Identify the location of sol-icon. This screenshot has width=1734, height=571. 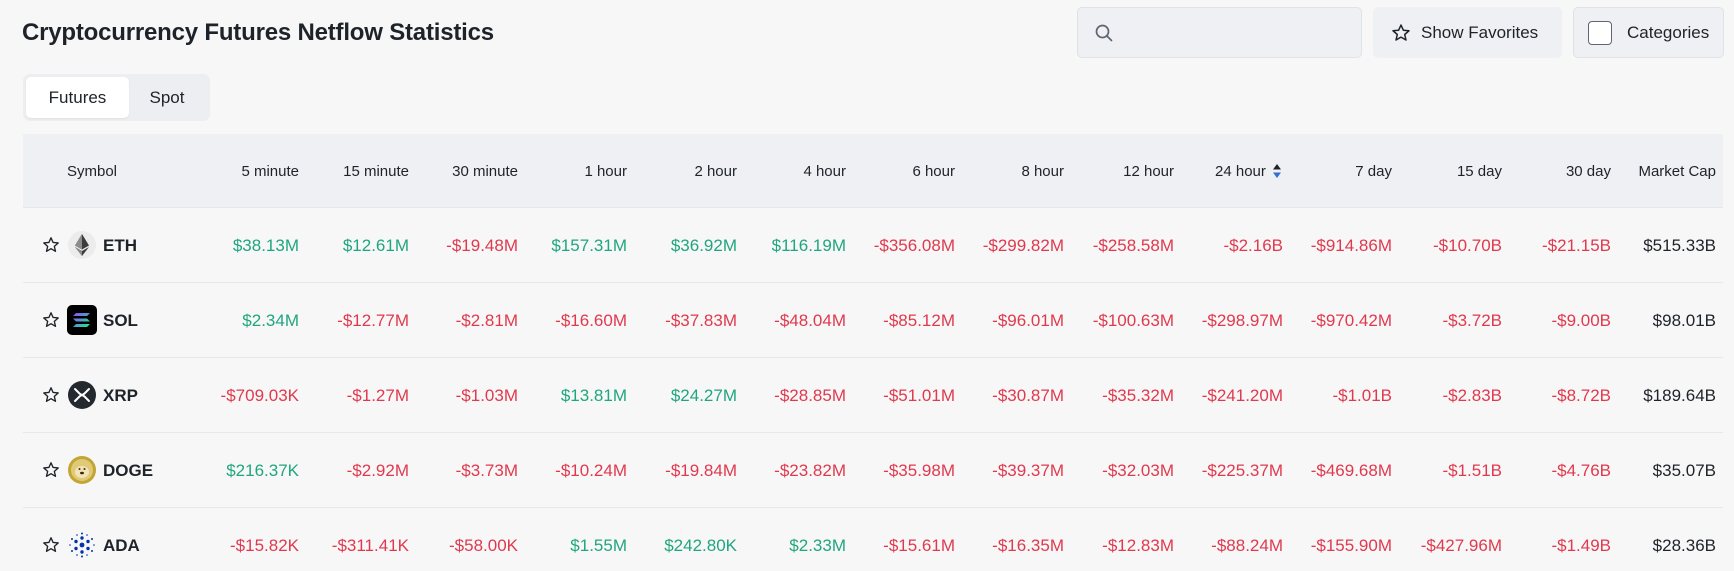
(82, 320).